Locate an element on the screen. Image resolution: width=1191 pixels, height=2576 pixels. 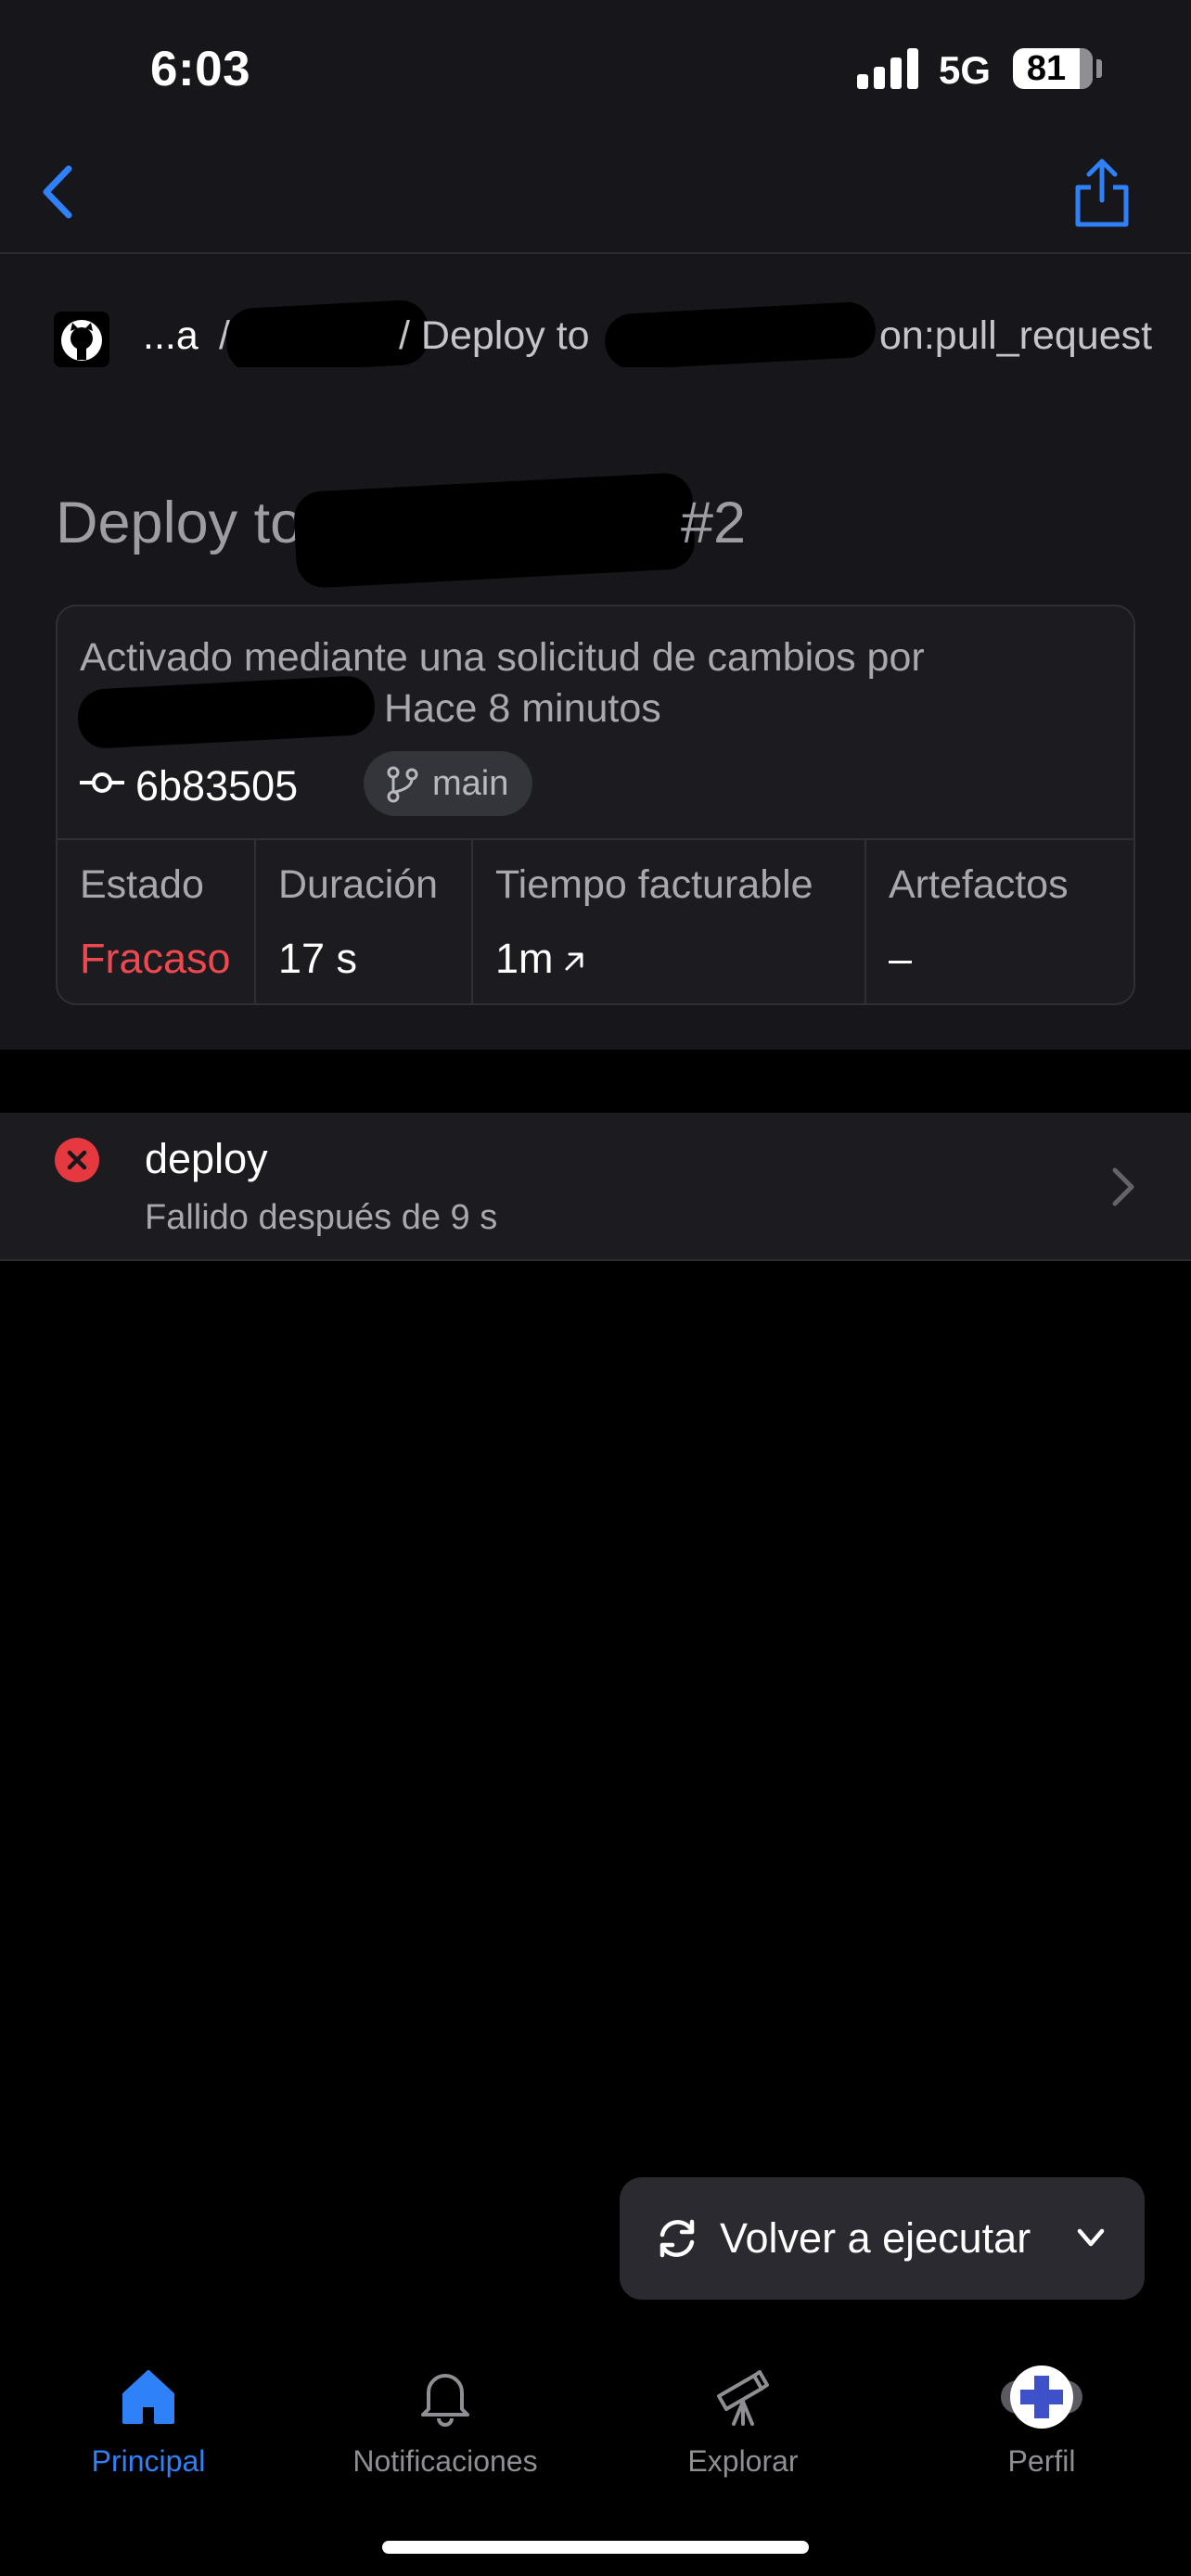
stat-artifacts: Artefactos – is located at coordinates (999, 921).